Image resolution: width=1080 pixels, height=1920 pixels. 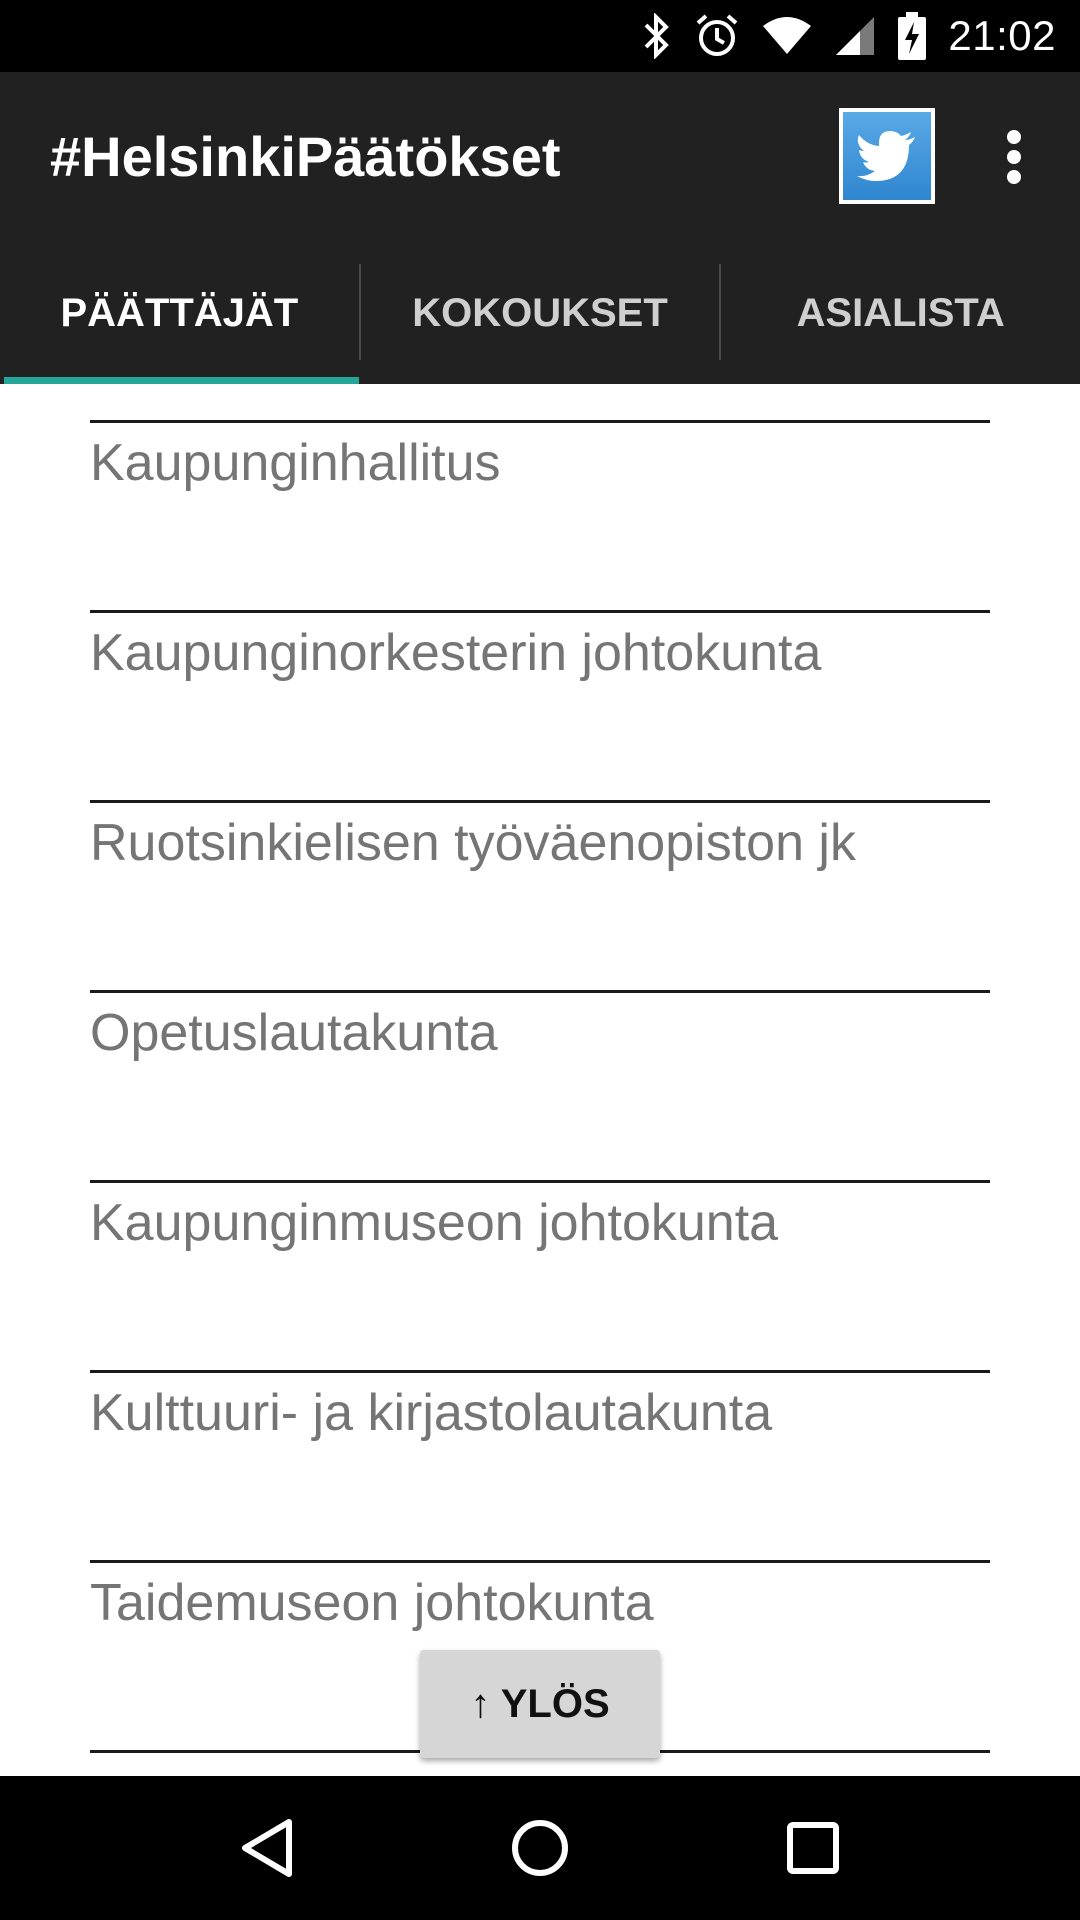 I want to click on tab-bar: PÄÄTTÄJÄT KOKOUKSET ASIALISTA, so click(x=540, y=313).